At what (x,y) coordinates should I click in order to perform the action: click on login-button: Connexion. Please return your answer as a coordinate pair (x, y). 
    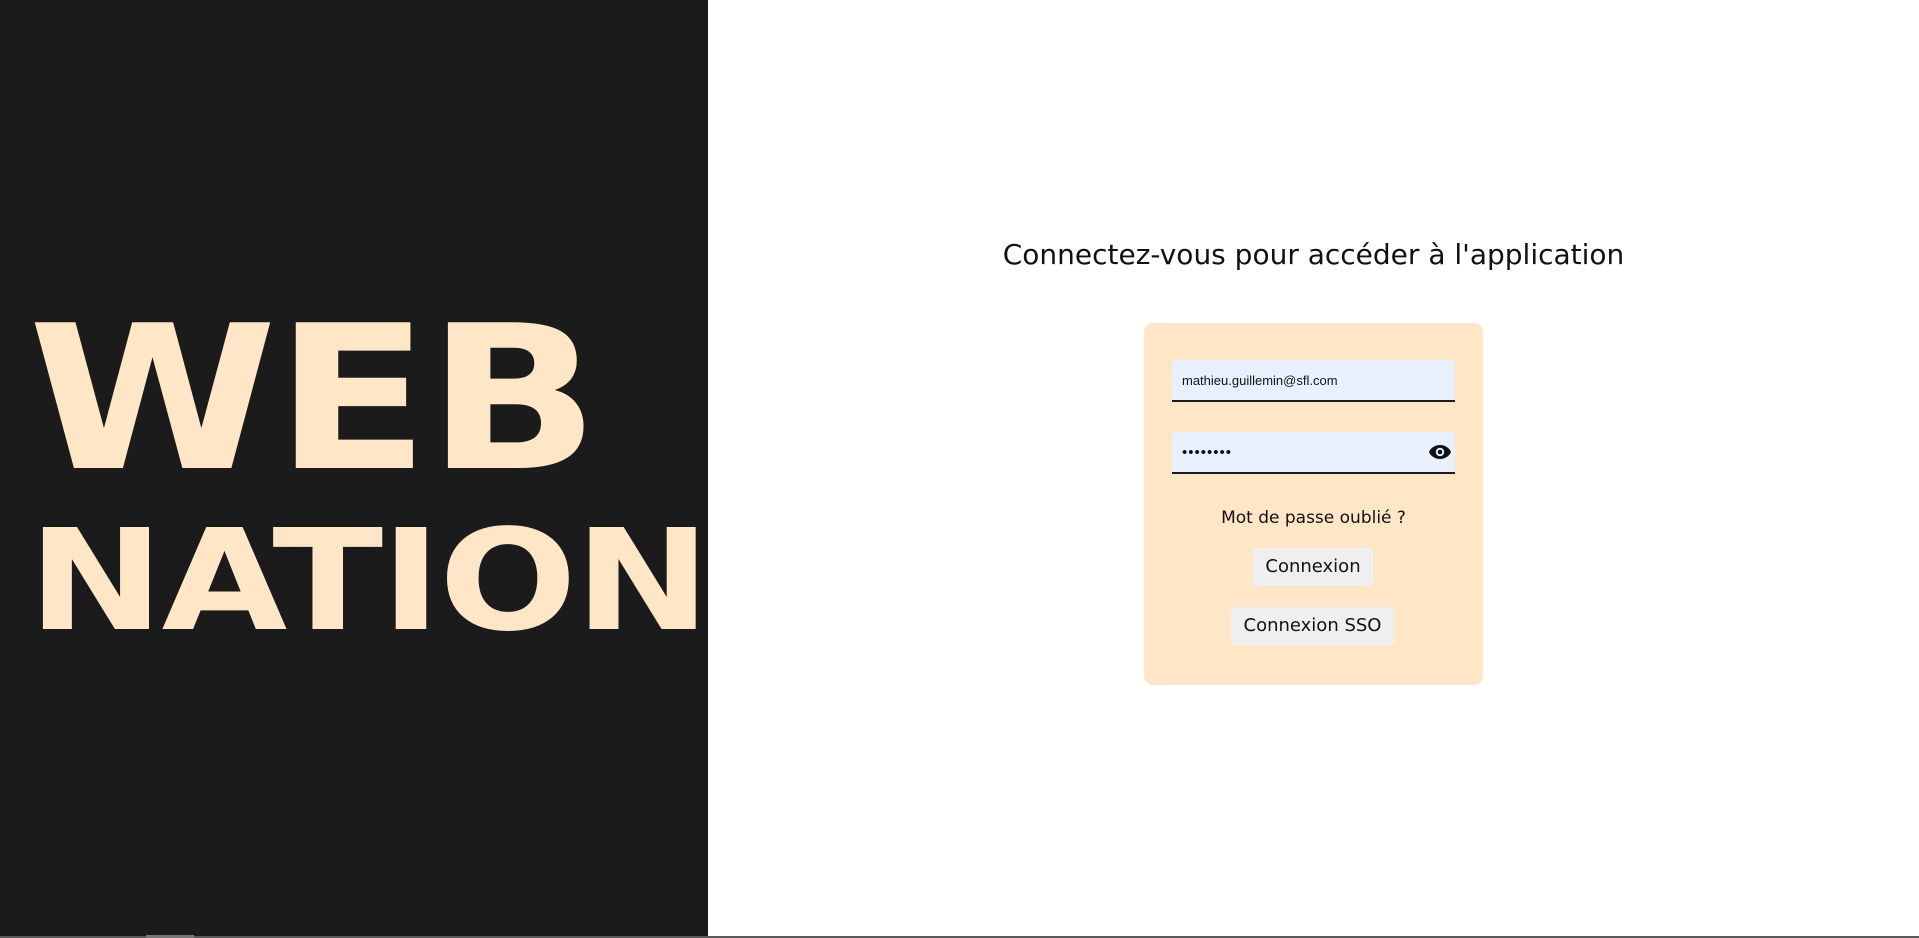
    Looking at the image, I should click on (1313, 567).